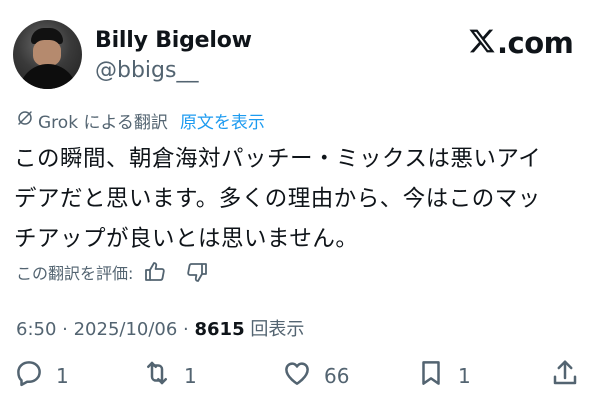 Image resolution: width=600 pixels, height=401 pixels. I want to click on share-icon, so click(565, 375).